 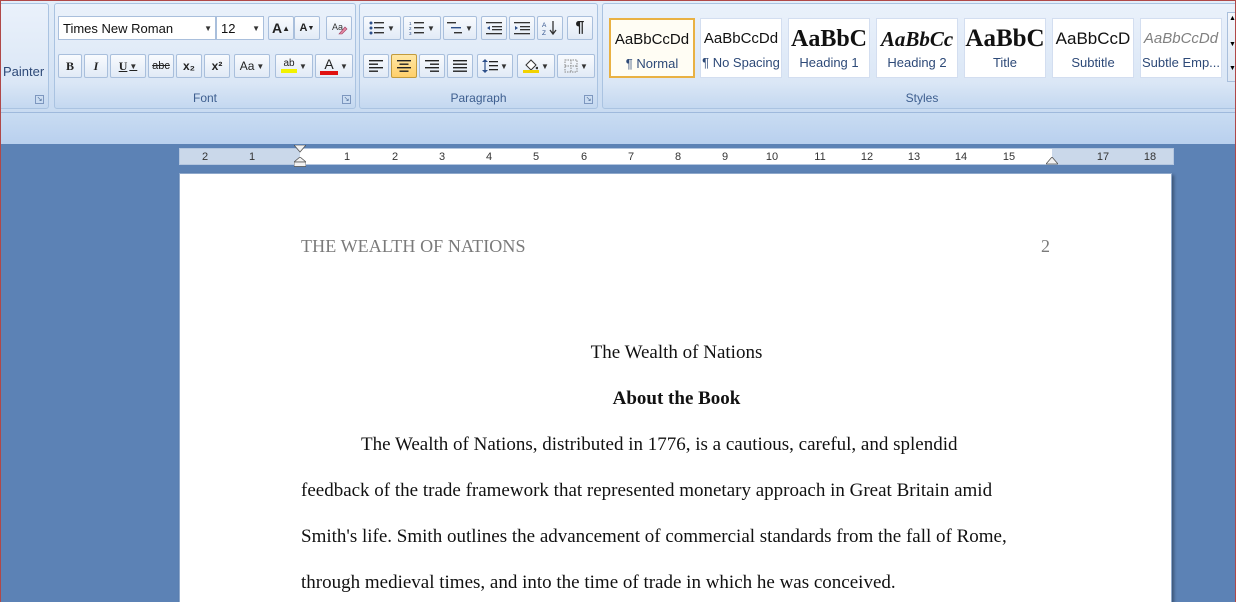 I want to click on ruler-left-margin, so click(x=240, y=156).